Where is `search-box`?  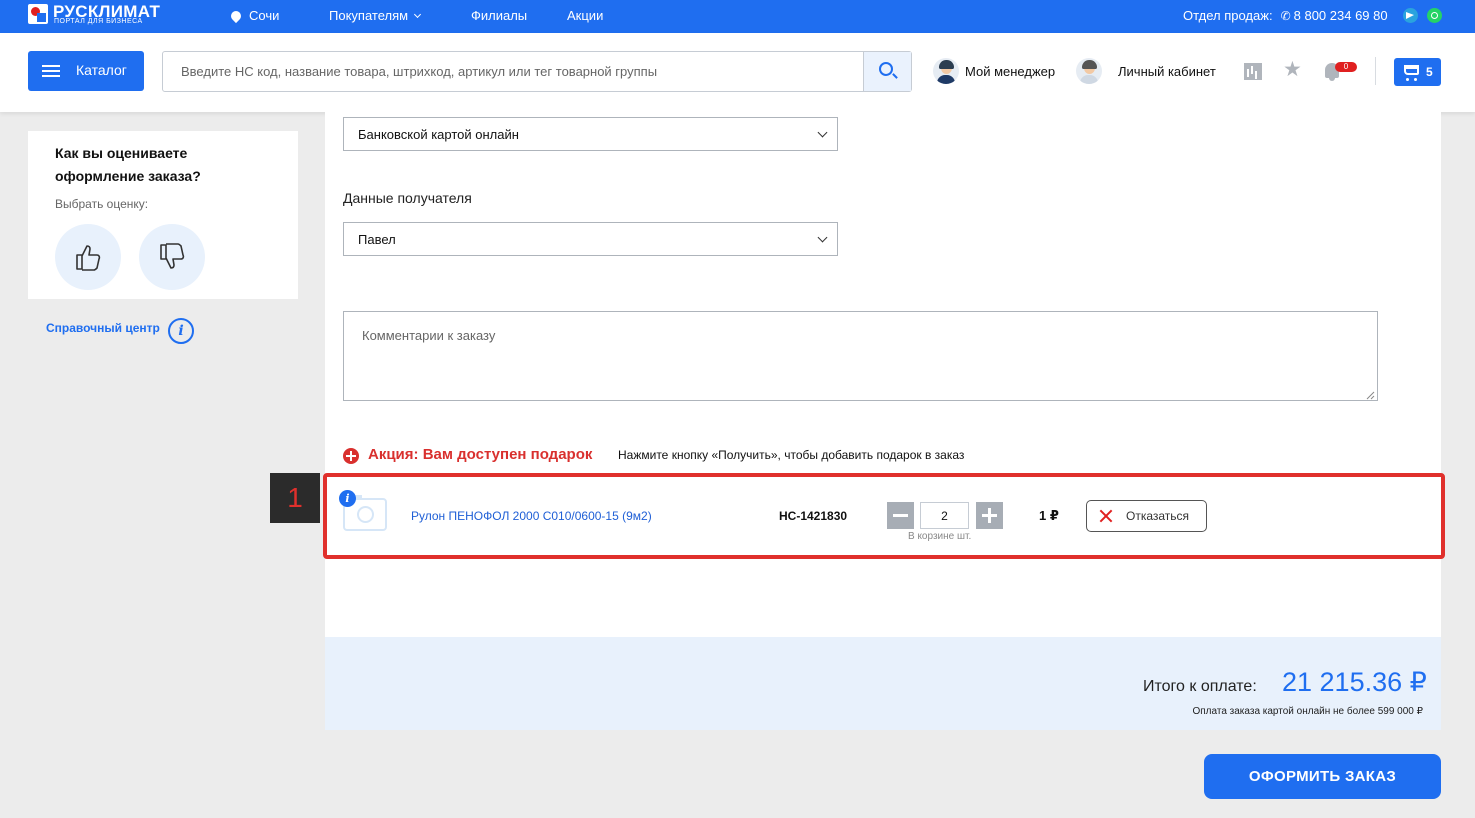
search-box is located at coordinates (537, 71).